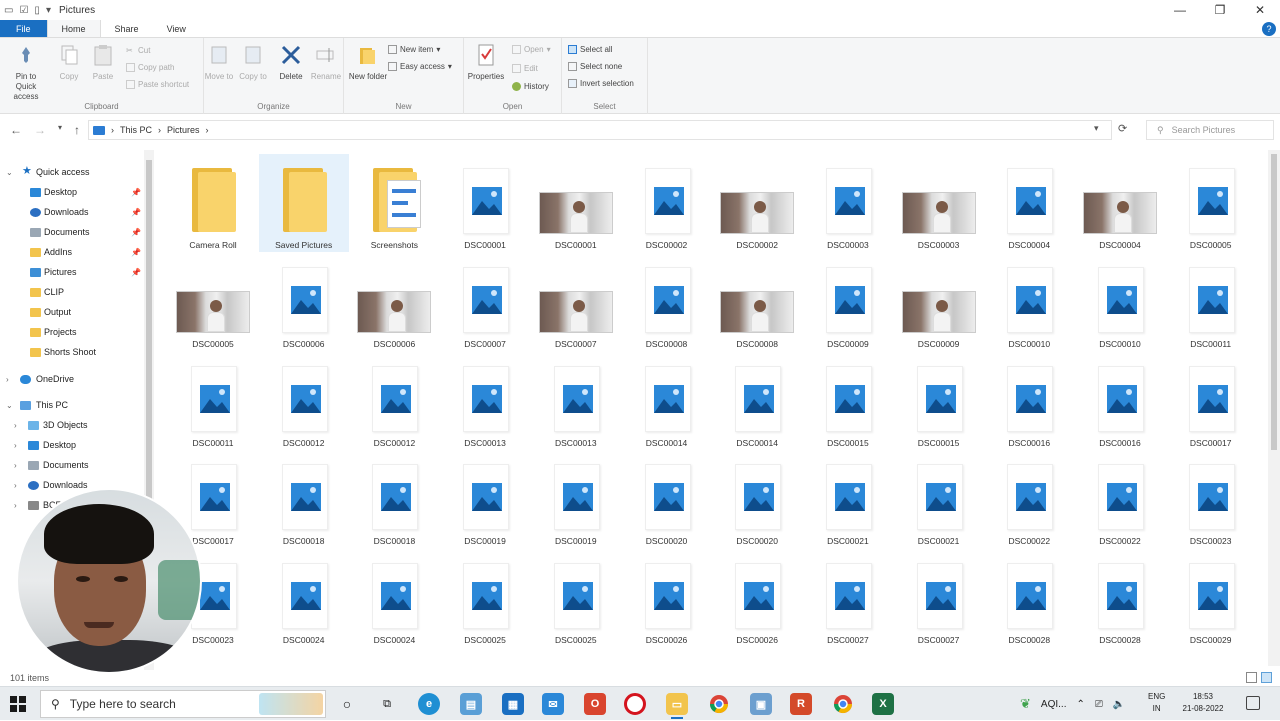 Image resolution: width=1280 pixels, height=721 pixels. Describe the element at coordinates (75, 172) in the screenshot. I see `nav-quick-access: ⌄ ★ Quick access` at that location.